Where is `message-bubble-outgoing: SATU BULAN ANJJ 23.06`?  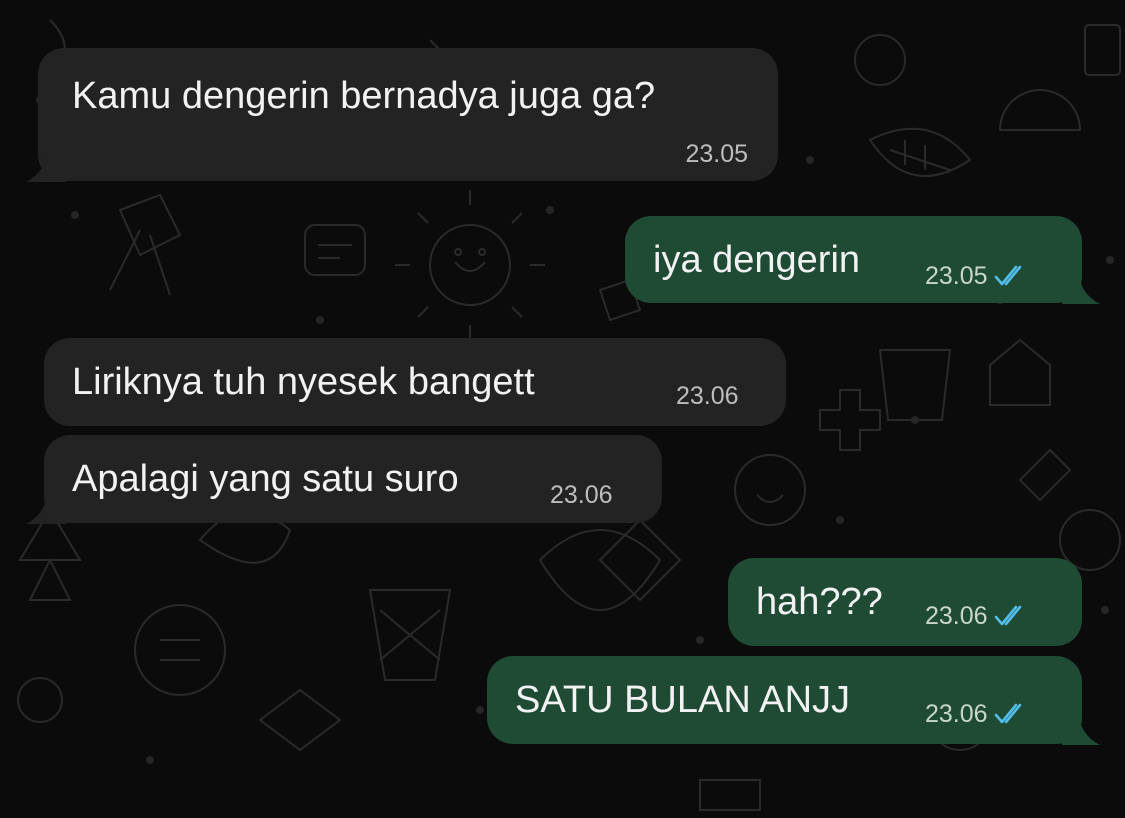
message-bubble-outgoing: SATU BULAN ANJJ 23.06 is located at coordinates (784, 700).